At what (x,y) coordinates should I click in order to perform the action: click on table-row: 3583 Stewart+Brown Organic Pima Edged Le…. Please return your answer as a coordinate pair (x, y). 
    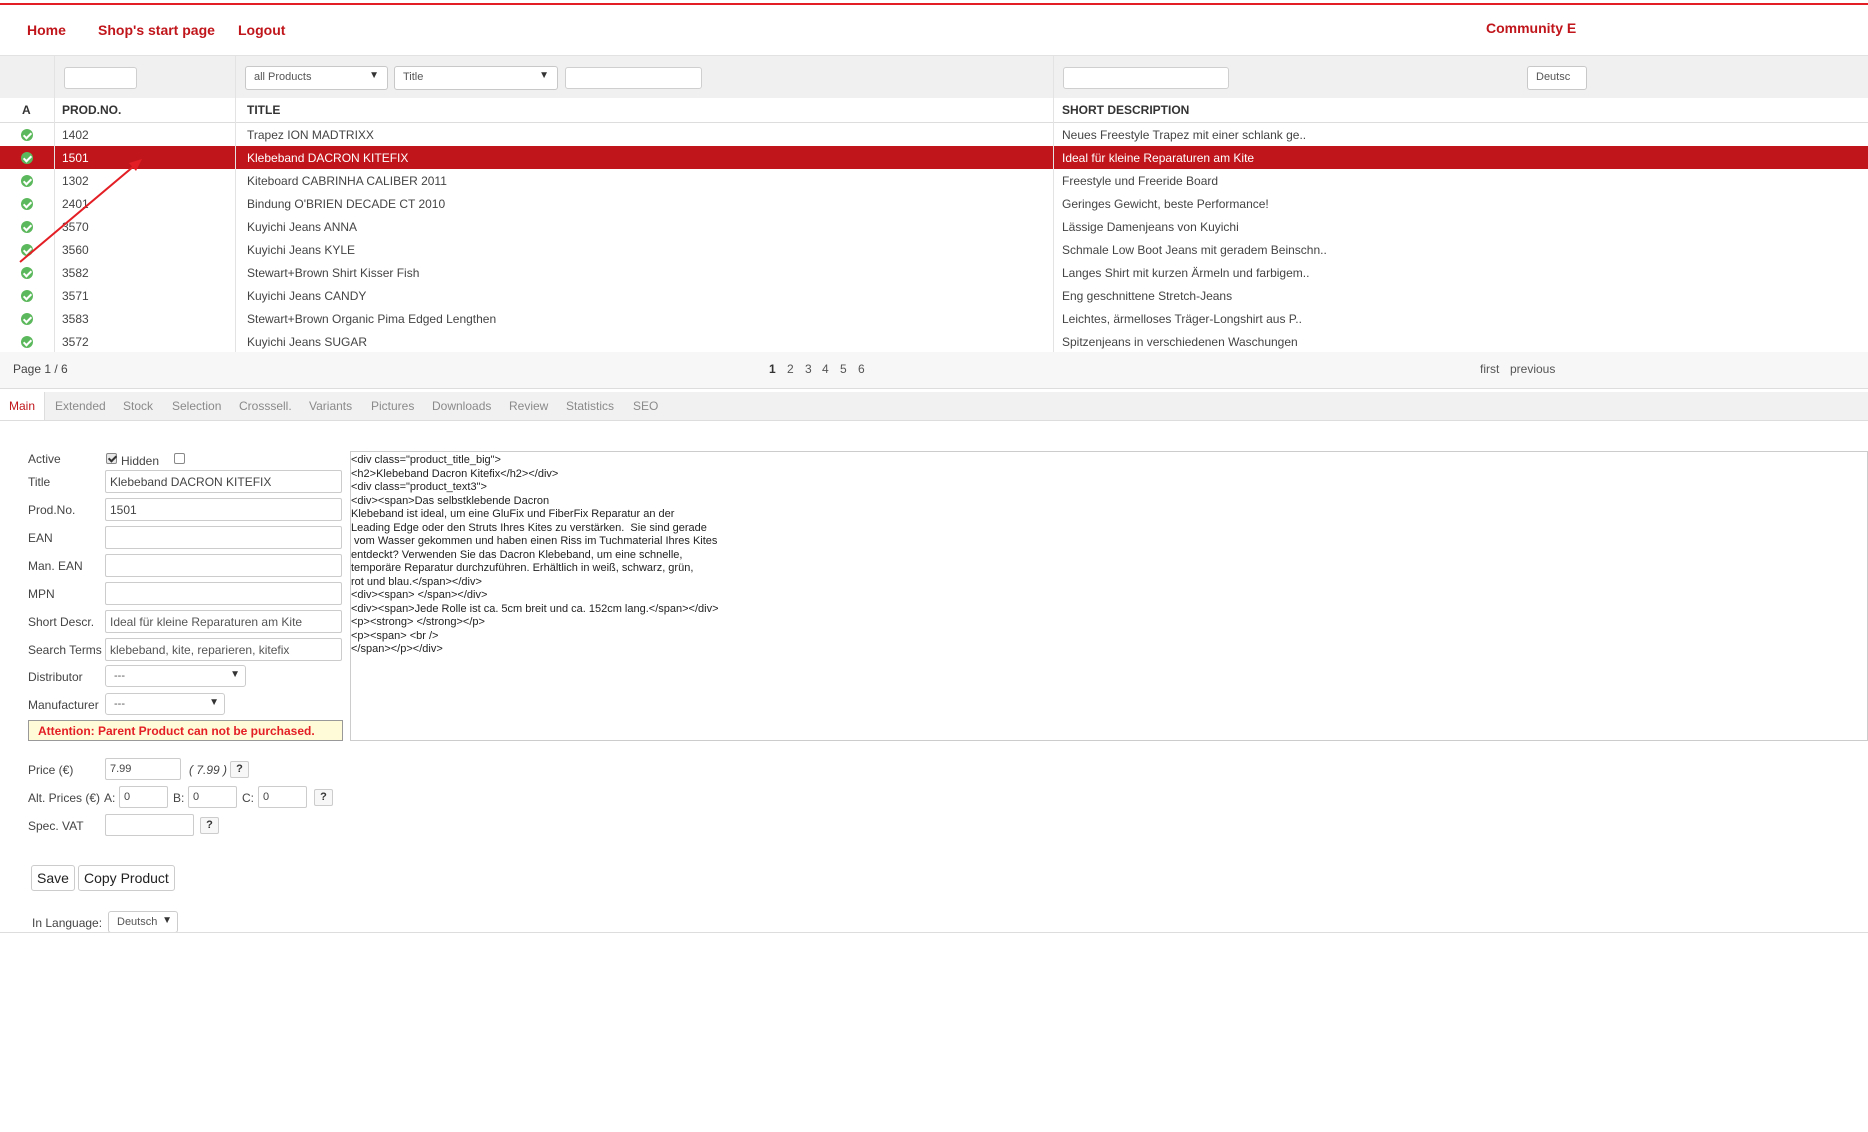
    Looking at the image, I should click on (934, 319).